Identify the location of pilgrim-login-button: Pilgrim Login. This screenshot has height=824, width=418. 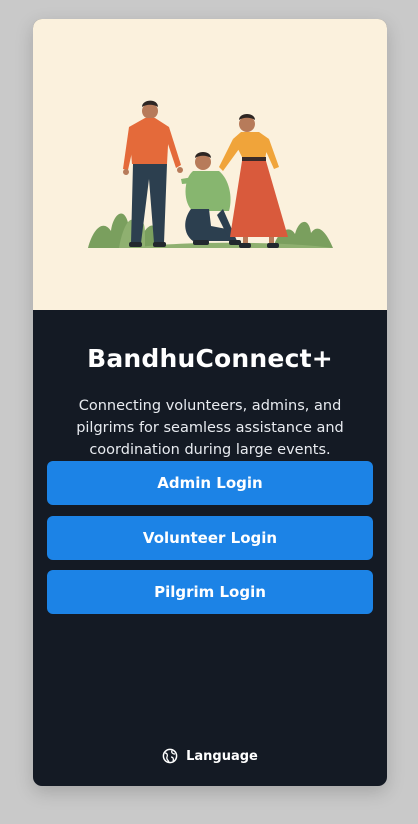
(210, 592).